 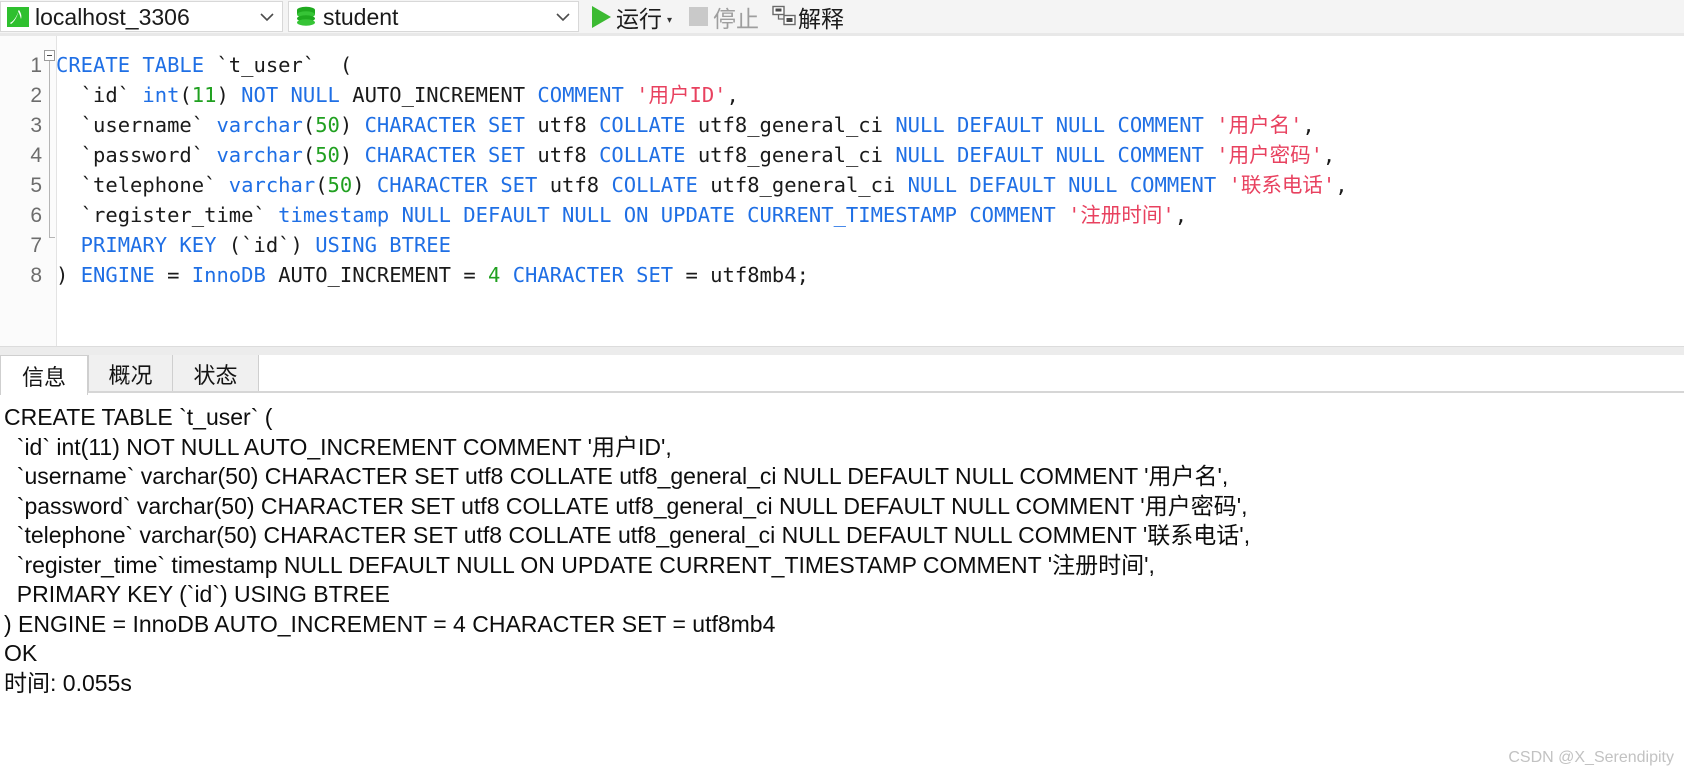 I want to click on line-number: 1, so click(x=36, y=65).